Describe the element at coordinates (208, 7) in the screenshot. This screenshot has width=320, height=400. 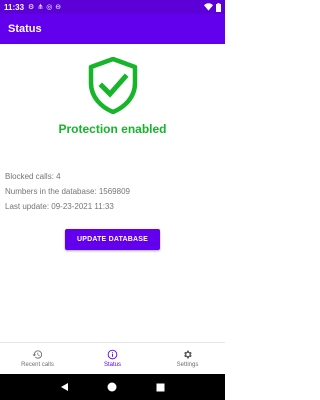
I see `wifi-icon` at that location.